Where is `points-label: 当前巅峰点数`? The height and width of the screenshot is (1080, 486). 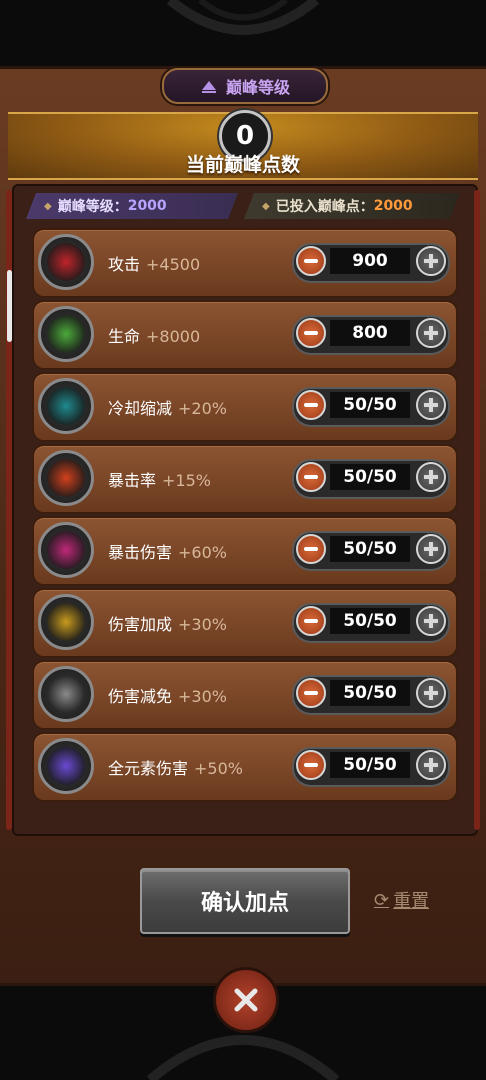 points-label: 当前巅峰点数 is located at coordinates (242, 165).